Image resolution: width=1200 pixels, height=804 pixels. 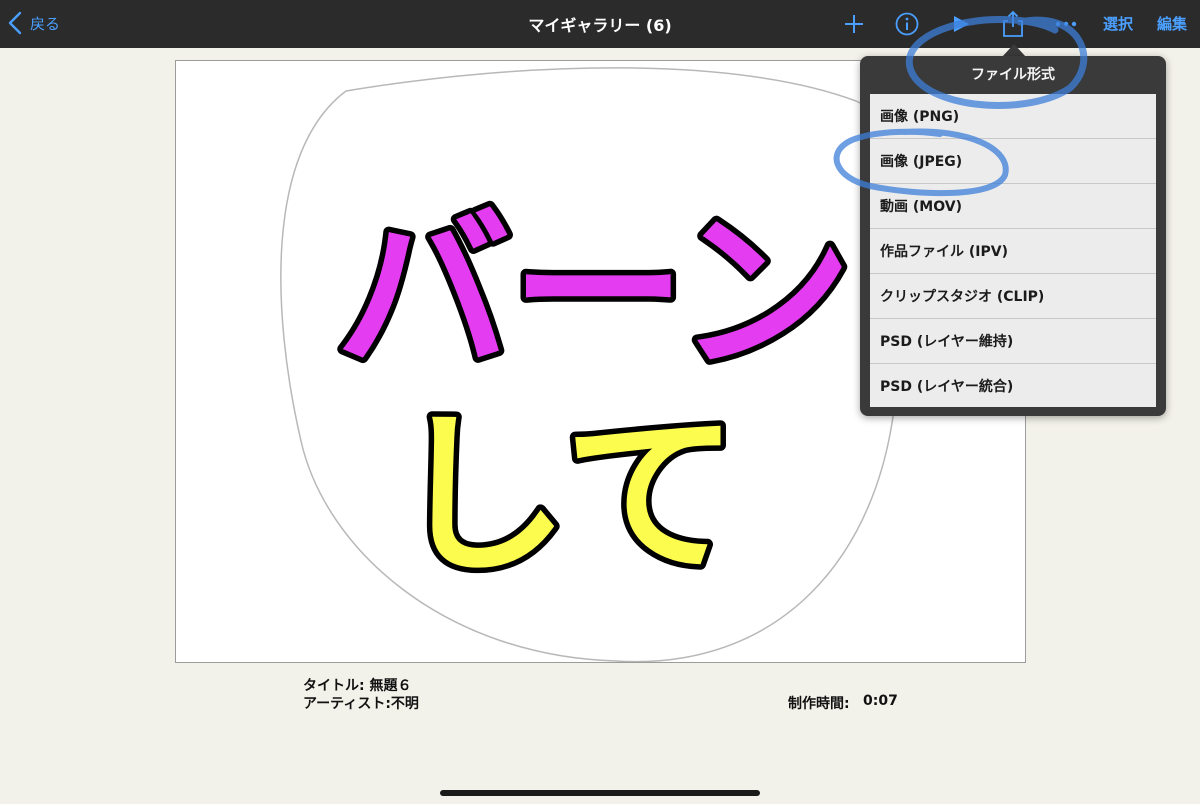 I want to click on format-psd-layers-item: PSD (レイヤー維持), so click(x=1013, y=341).